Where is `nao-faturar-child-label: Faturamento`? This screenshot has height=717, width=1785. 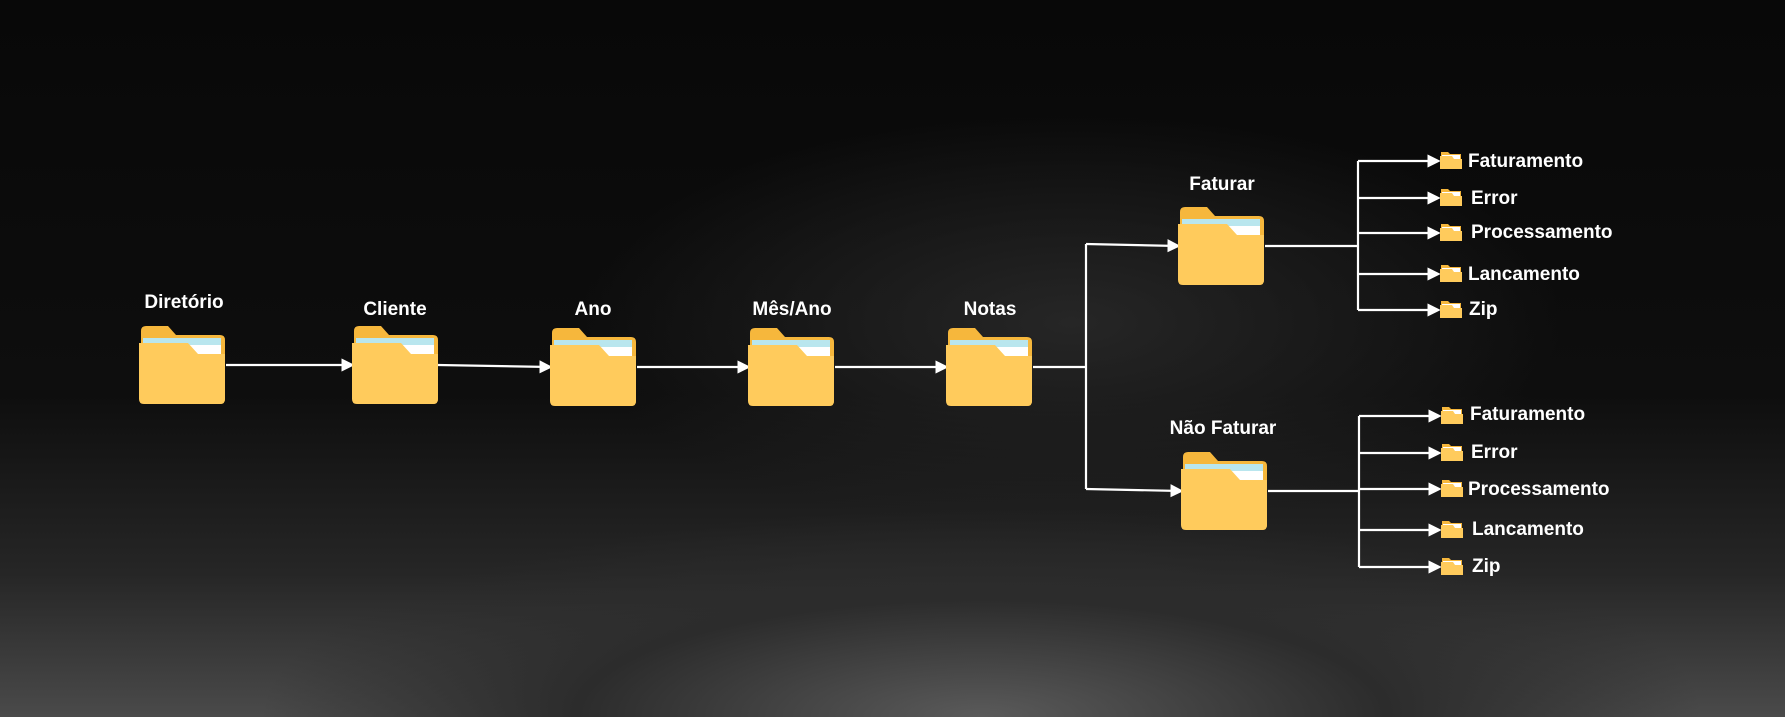 nao-faturar-child-label: Faturamento is located at coordinates (1528, 414).